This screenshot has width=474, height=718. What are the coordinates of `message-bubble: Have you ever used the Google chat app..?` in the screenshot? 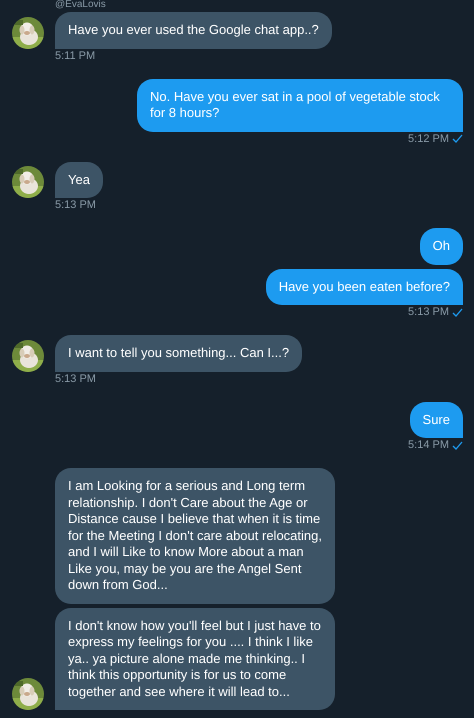 It's located at (193, 30).